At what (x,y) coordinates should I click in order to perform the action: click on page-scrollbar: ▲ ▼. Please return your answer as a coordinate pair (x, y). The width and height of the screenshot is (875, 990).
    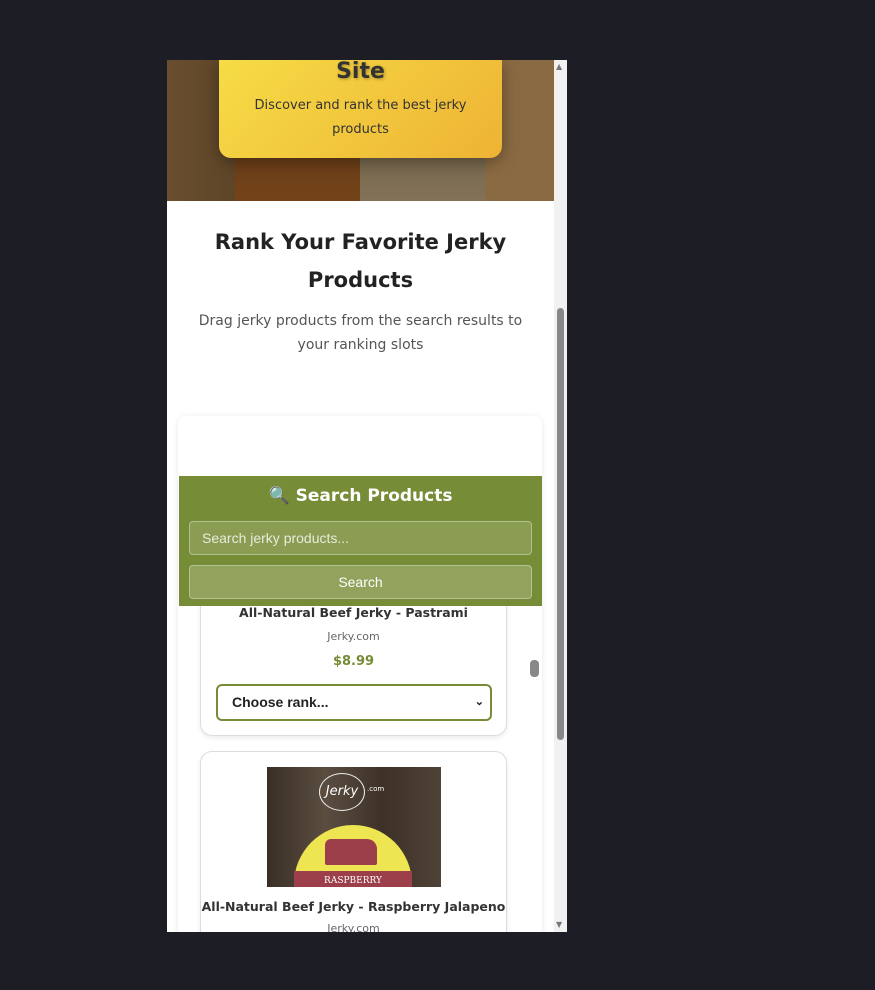
    Looking at the image, I should click on (560, 496).